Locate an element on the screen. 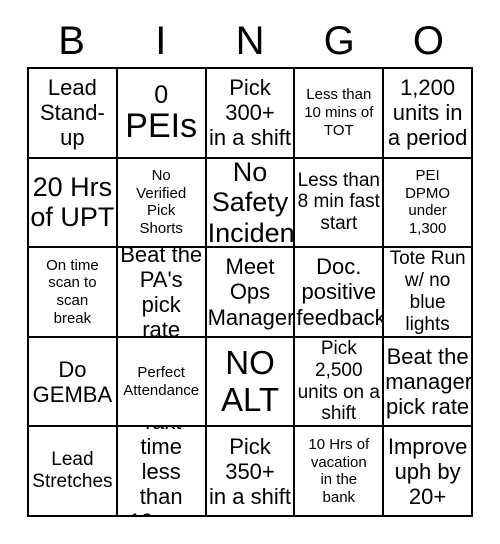 Image resolution: width=500 pixels, height=544 pixels. bingo-cell-r3-c5: Tote Run w/ no blue lights is located at coordinates (428, 293).